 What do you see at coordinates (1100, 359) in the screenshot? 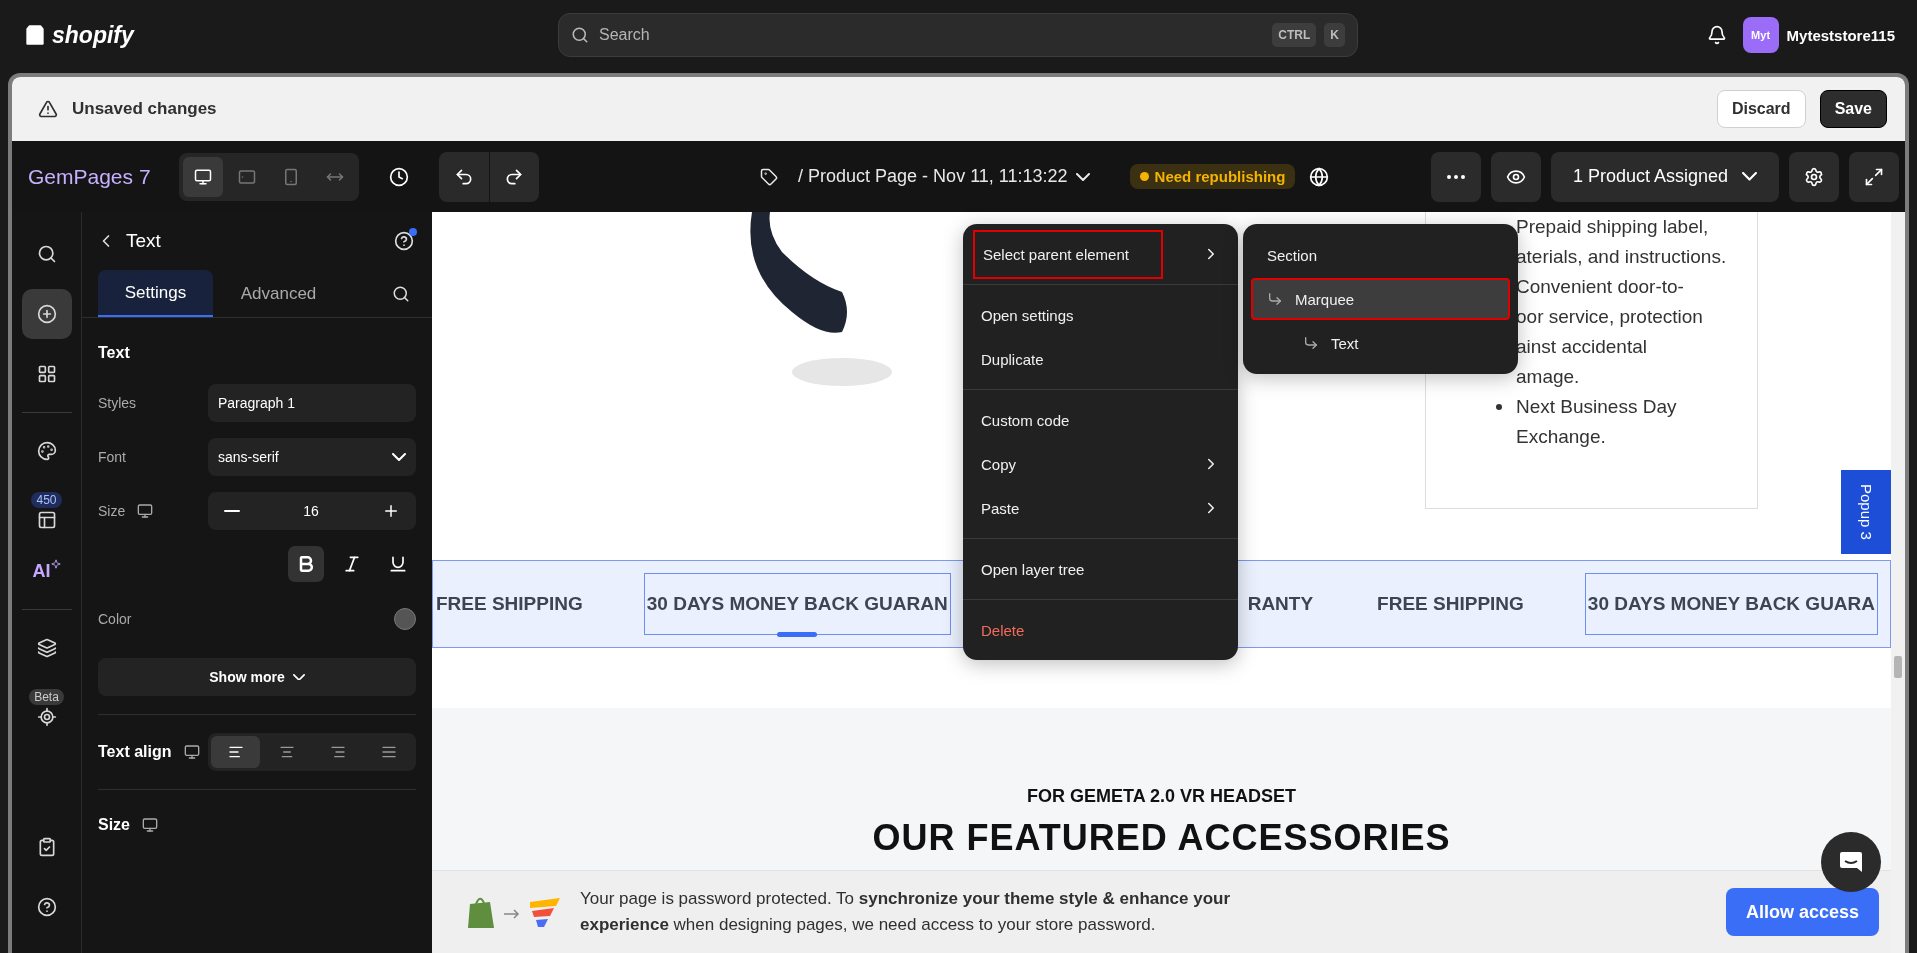
I see `menu-item: Duplicate` at bounding box center [1100, 359].